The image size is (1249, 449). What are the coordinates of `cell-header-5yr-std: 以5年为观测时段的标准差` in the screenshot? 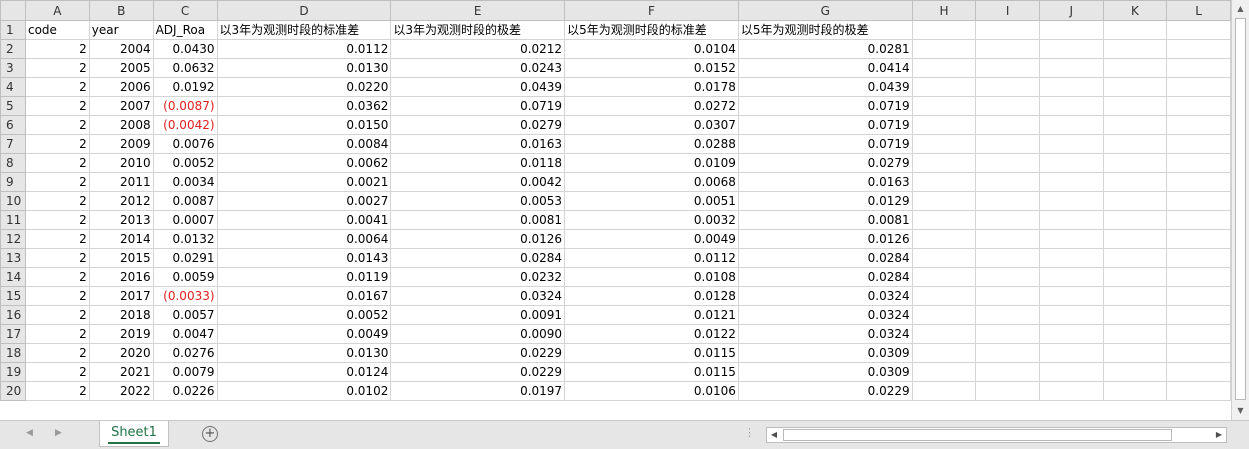 It's located at (651, 30).